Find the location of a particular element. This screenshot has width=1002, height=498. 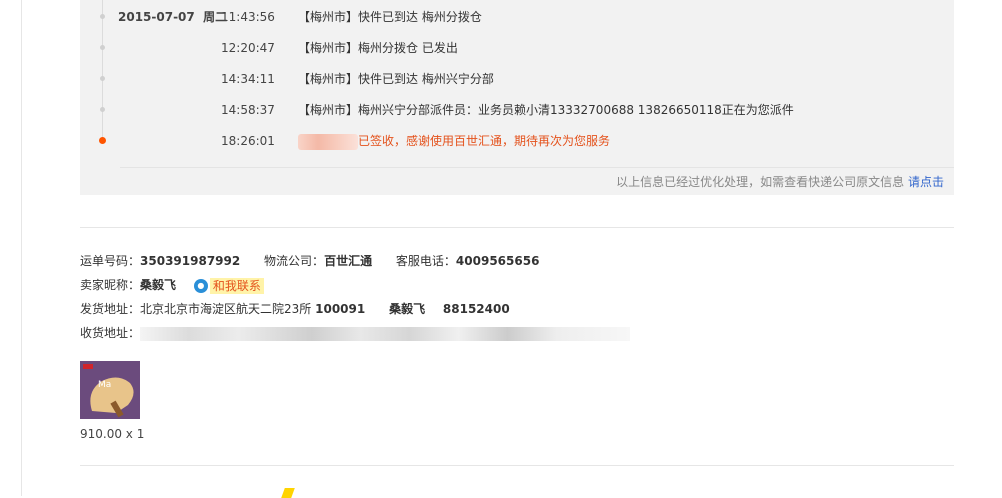

left-border is located at coordinates (21, 248).